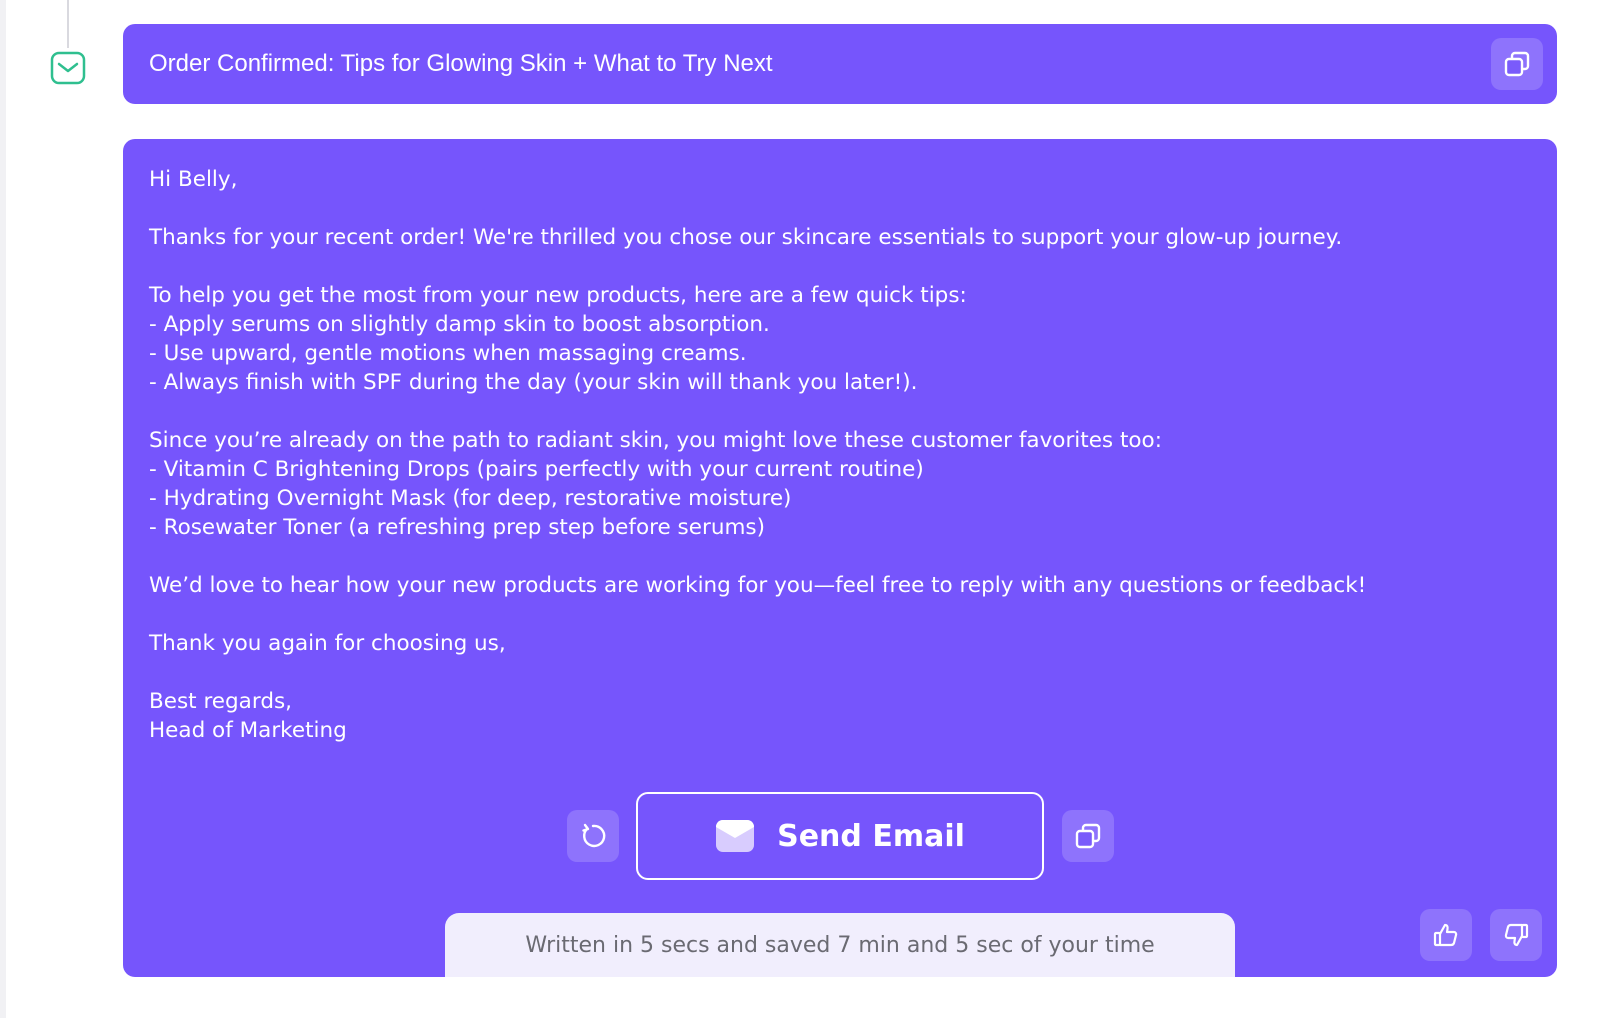 The width and height of the screenshot is (1600, 1018). What do you see at coordinates (68, 68) in the screenshot?
I see `mail-icon` at bounding box center [68, 68].